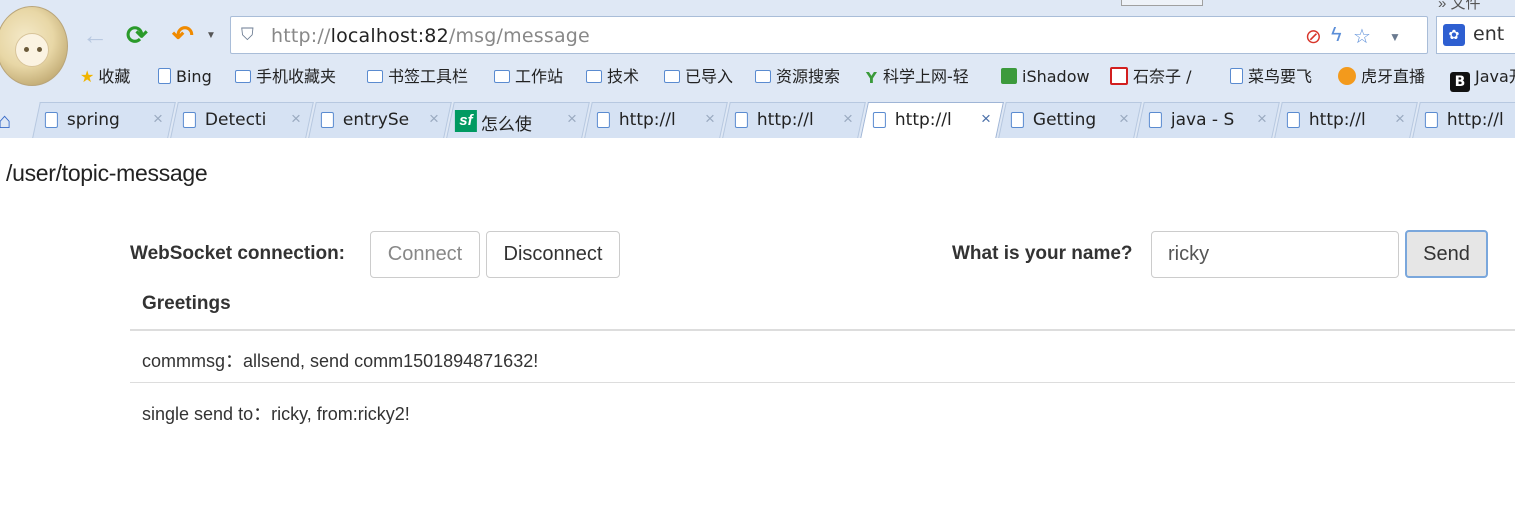 The width and height of the screenshot is (1515, 521). Describe the element at coordinates (114, 76) in the screenshot. I see `bookmark-label: 收藏` at that location.